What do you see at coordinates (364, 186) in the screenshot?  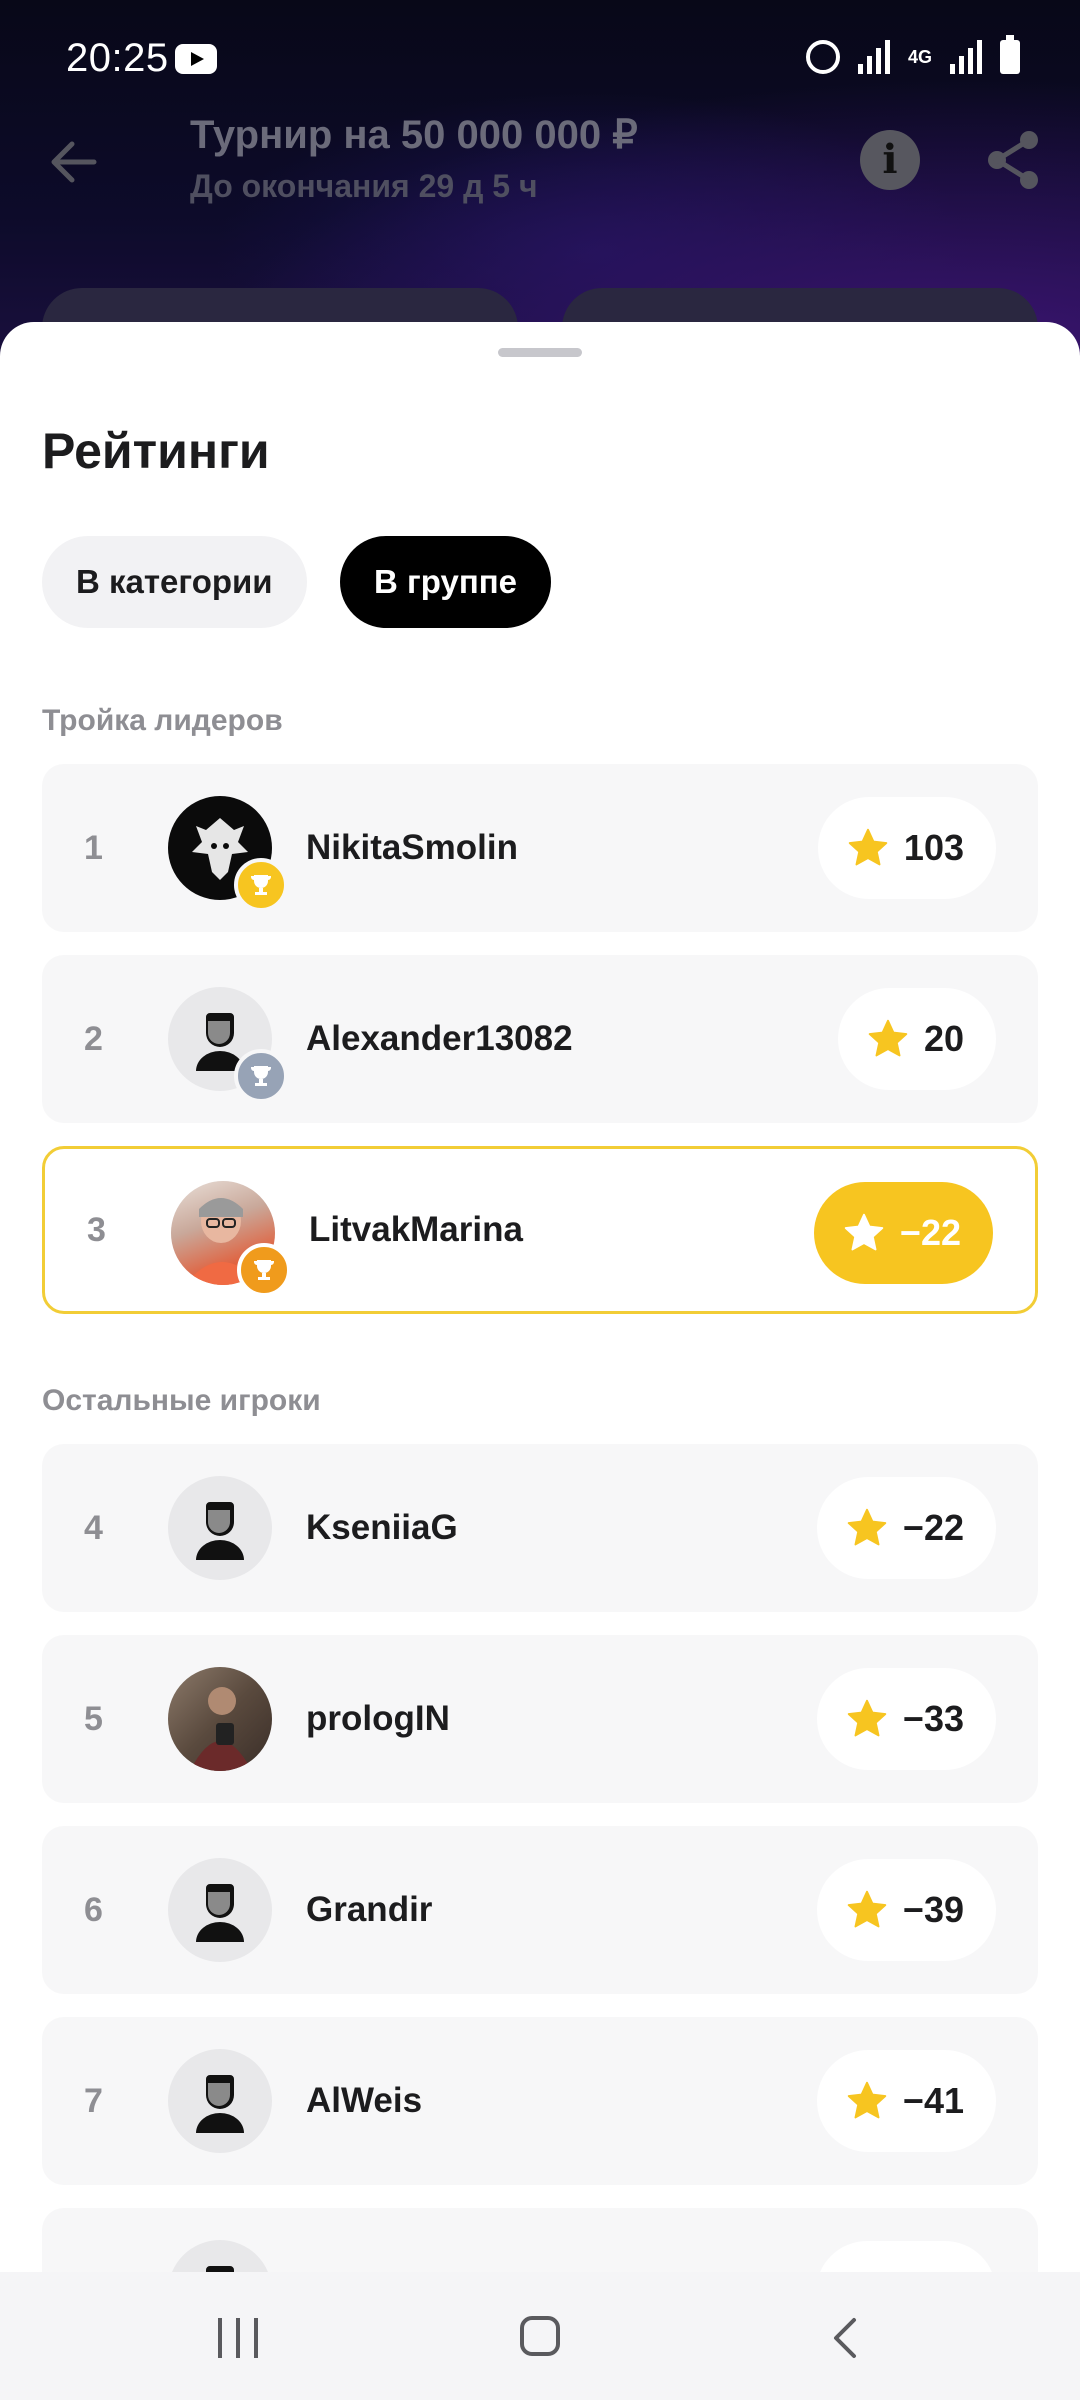 I see `tournament-time-left: До окончания 29 д 5 ч` at bounding box center [364, 186].